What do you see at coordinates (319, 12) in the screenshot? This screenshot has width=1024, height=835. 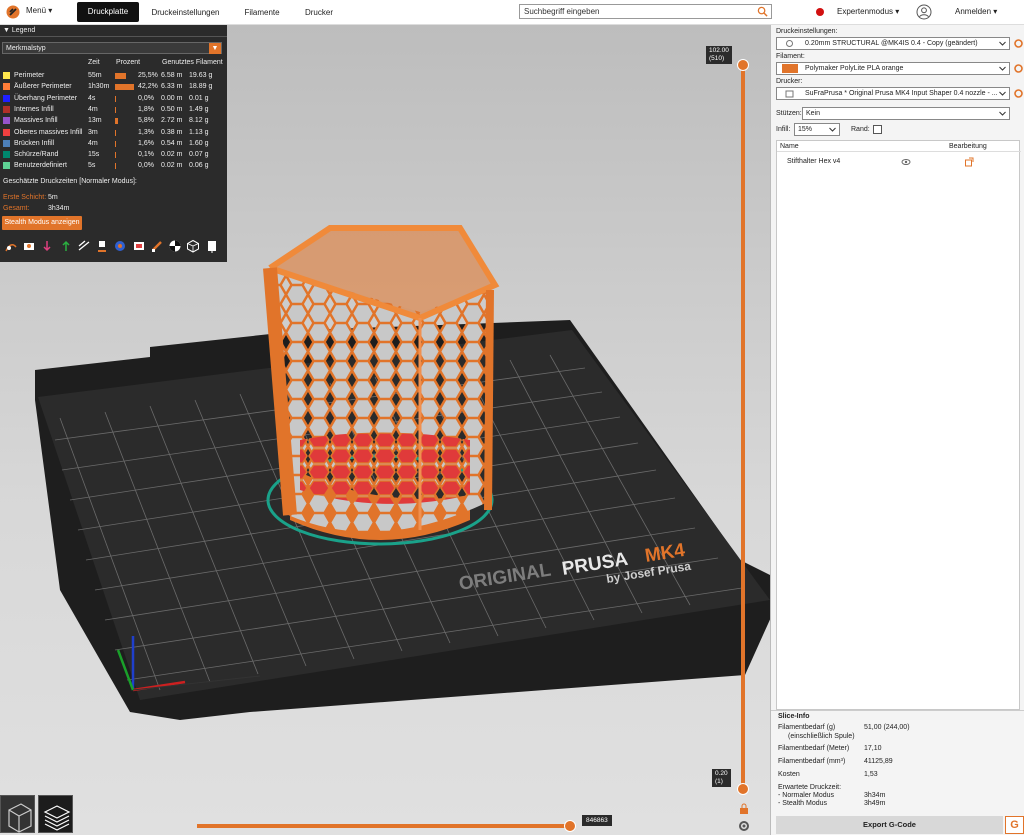 I see `tab-drucker: Drucker` at bounding box center [319, 12].